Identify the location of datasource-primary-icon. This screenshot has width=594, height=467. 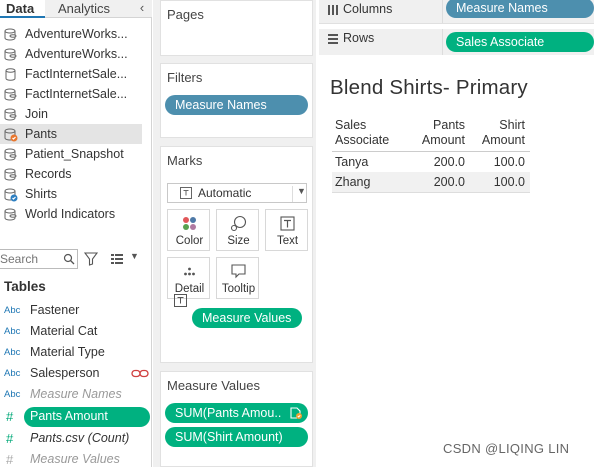
(11, 195).